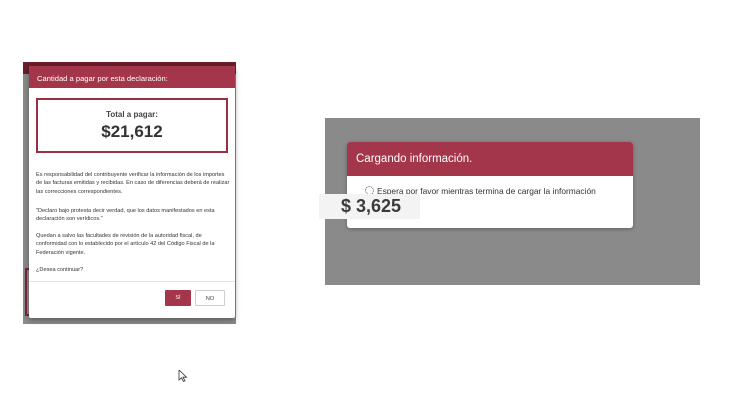  What do you see at coordinates (178, 298) in the screenshot?
I see `yes-button: SÍ` at bounding box center [178, 298].